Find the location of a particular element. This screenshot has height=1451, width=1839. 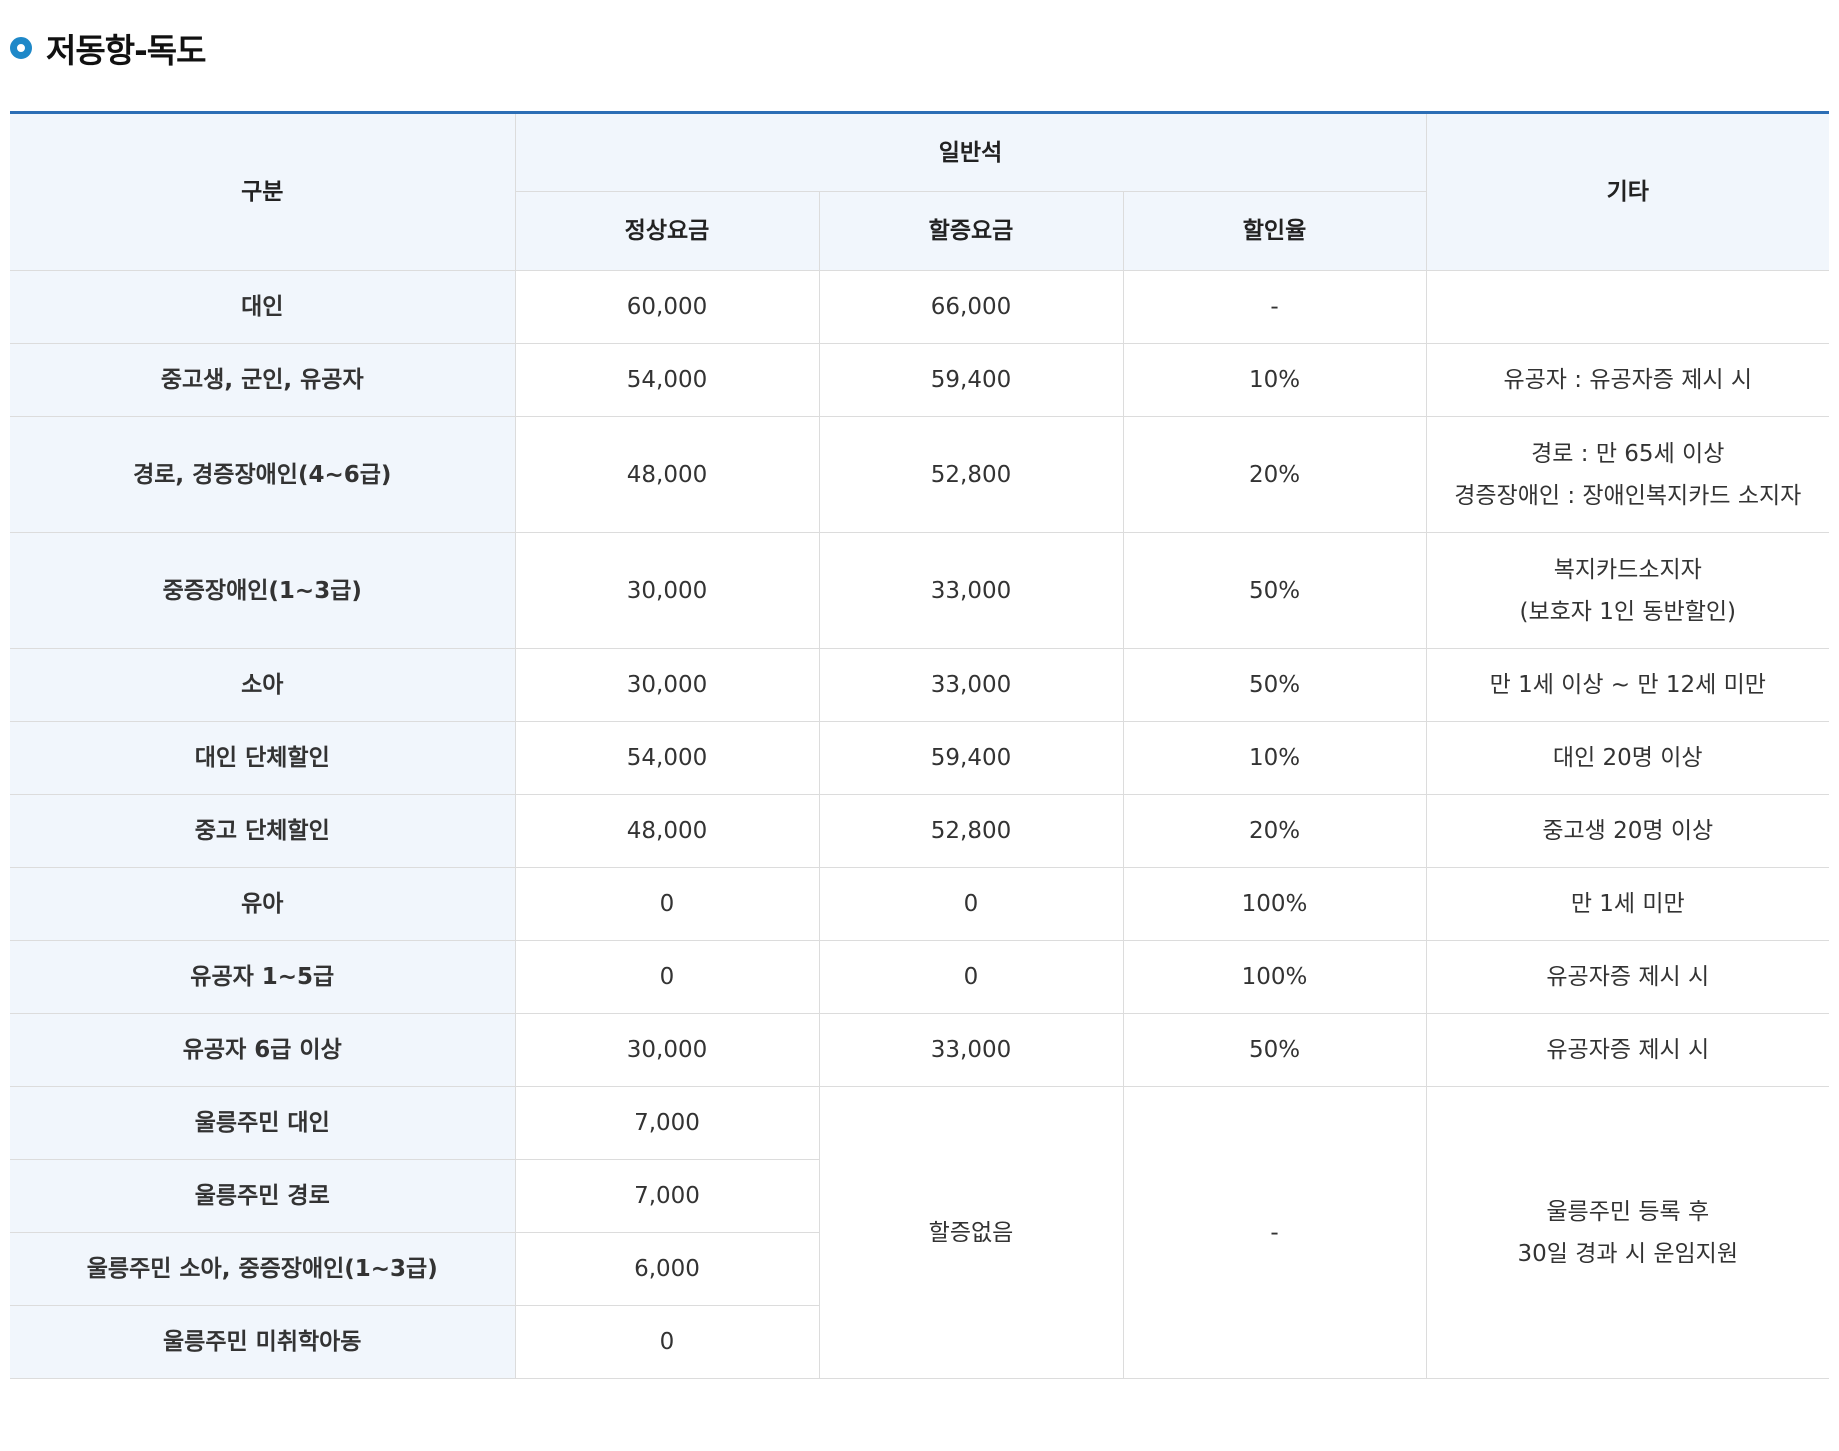

table-row: 소아 30,000 33,000 50% 만 1세 이상 ~ 만 12세 미만 is located at coordinates (920, 685).